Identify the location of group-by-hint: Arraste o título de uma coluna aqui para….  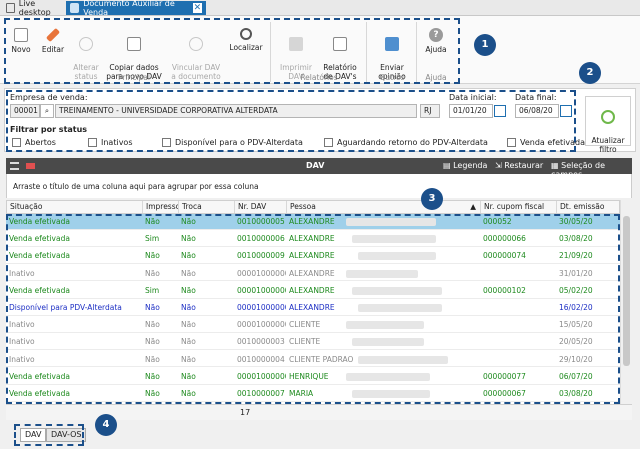
(136, 186).